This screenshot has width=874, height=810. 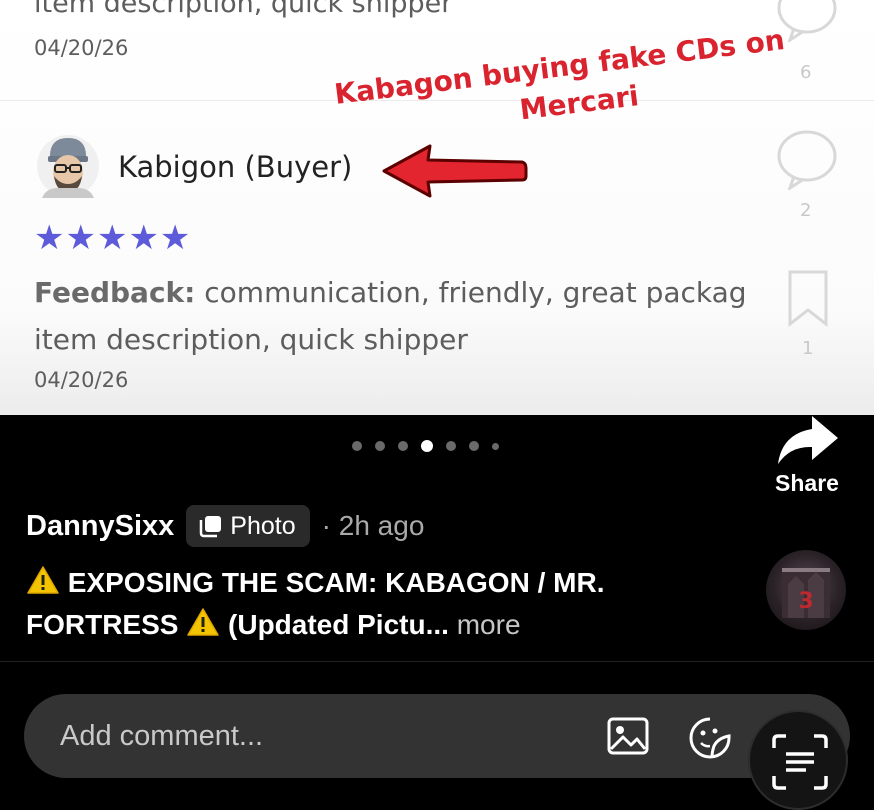 What do you see at coordinates (81, 48) in the screenshot?
I see `previous-review-date: 04/20/26` at bounding box center [81, 48].